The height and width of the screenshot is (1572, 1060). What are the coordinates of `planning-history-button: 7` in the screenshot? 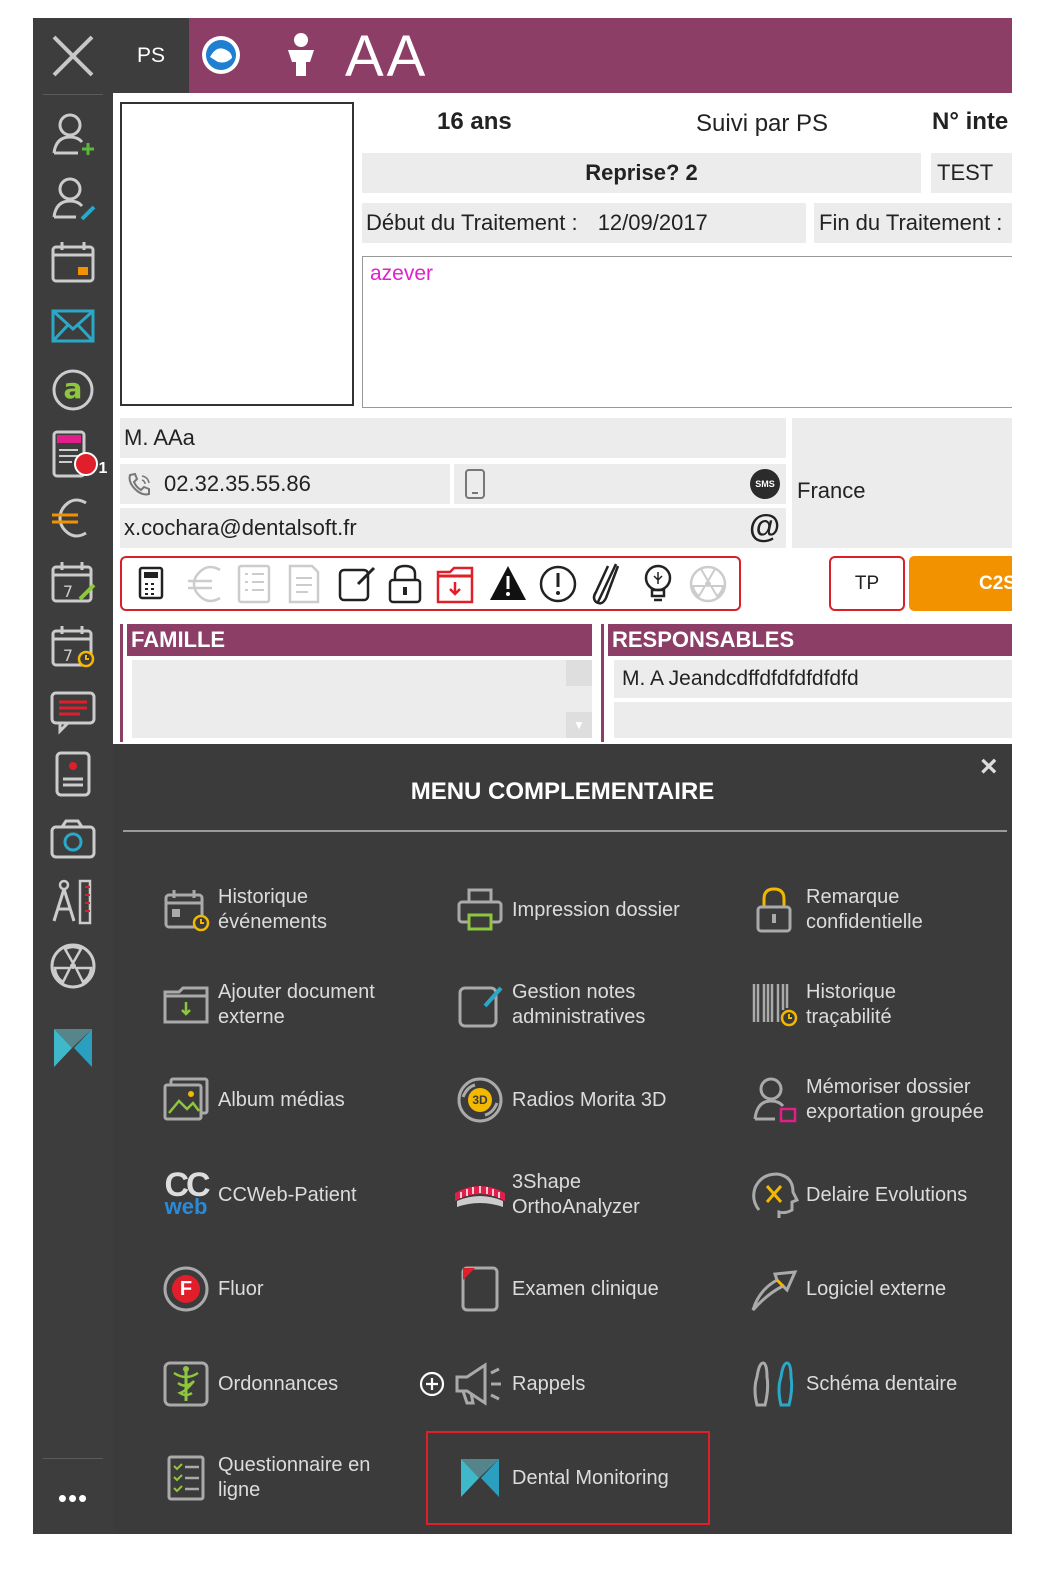 It's located at (73, 646).